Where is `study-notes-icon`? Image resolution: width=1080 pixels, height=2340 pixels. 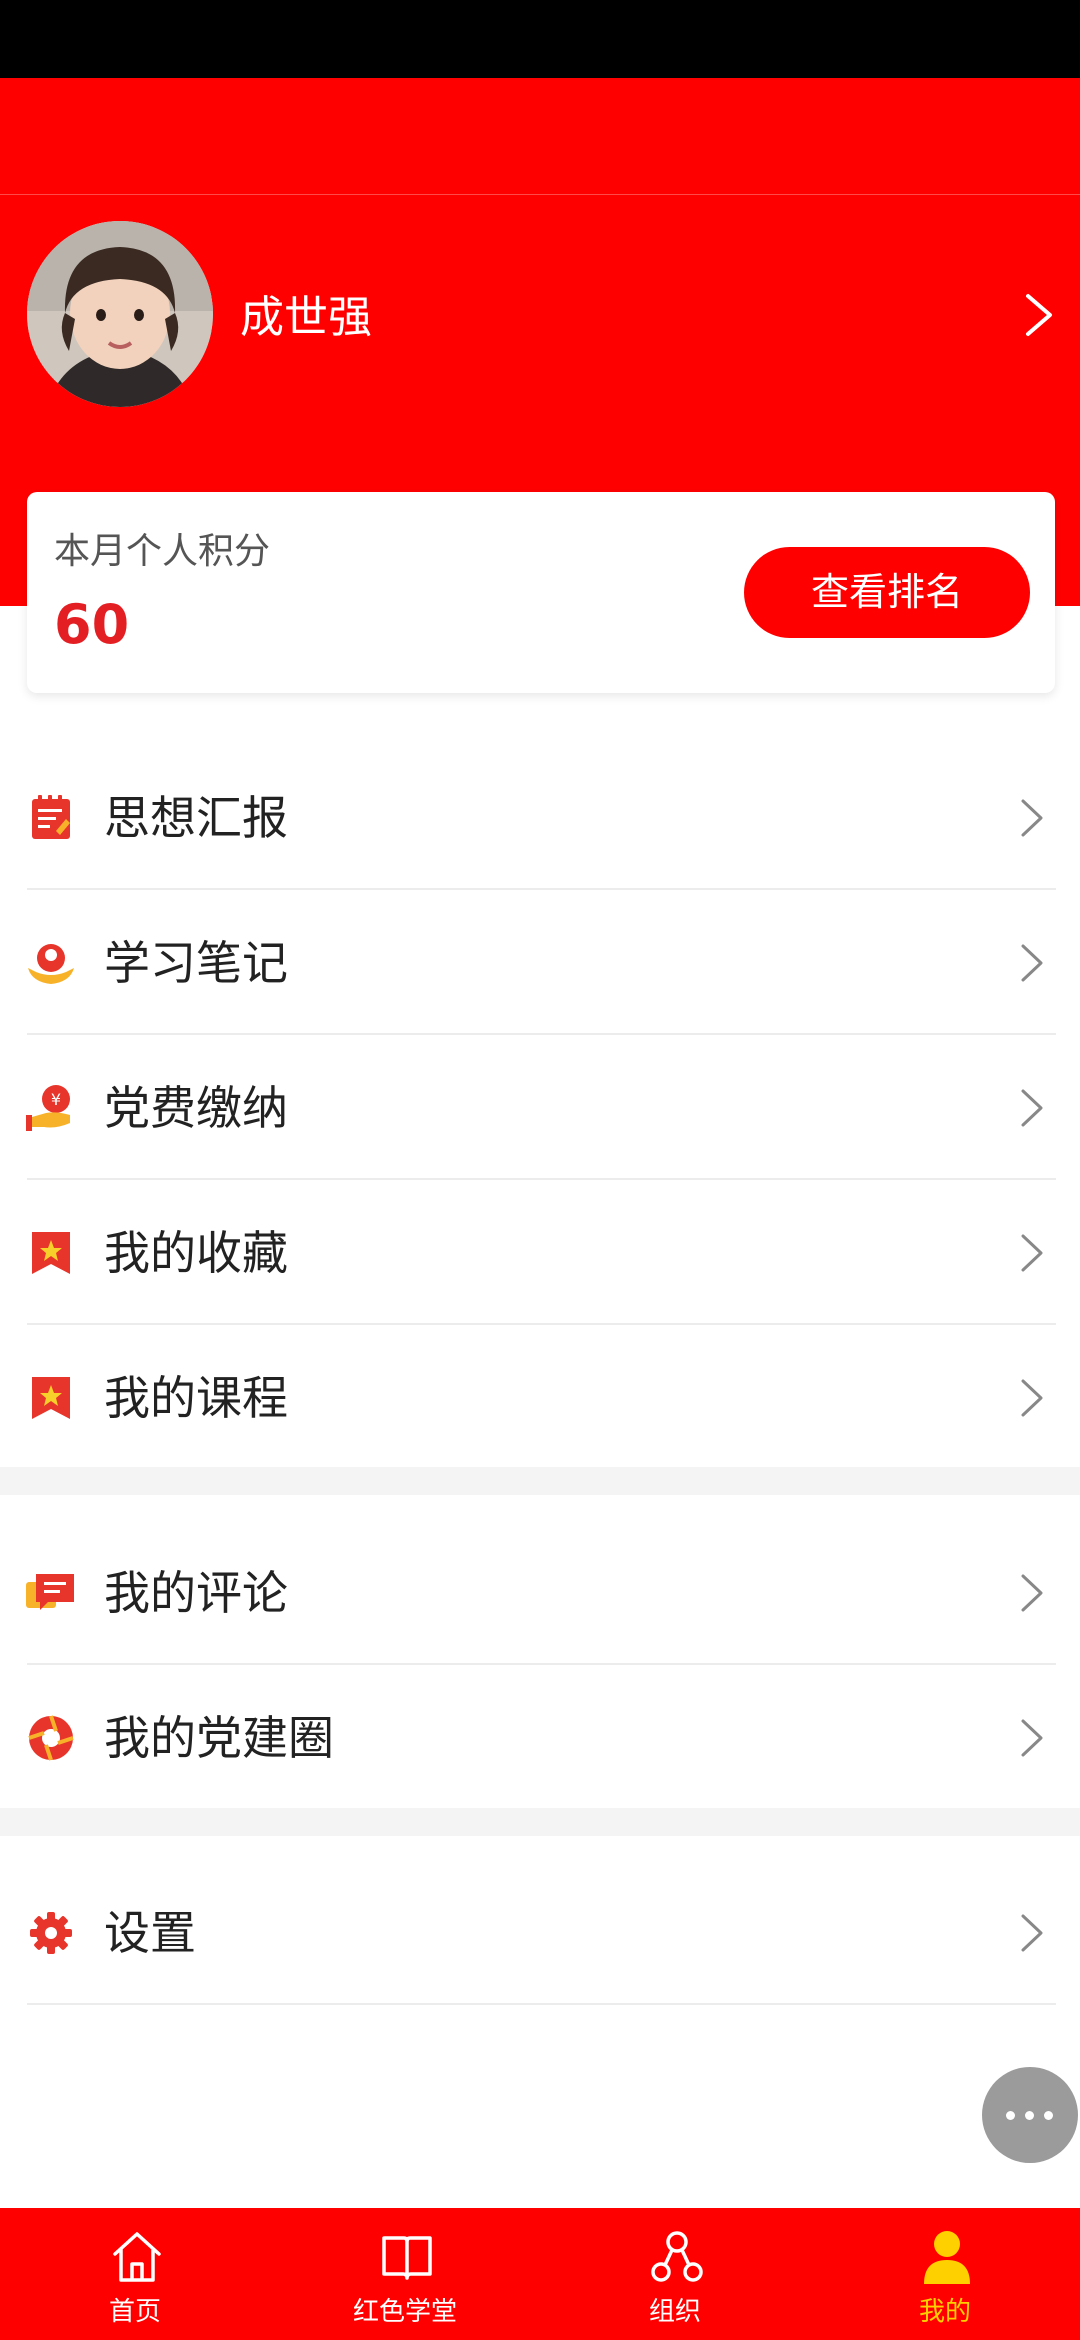
study-notes-icon is located at coordinates (51, 964).